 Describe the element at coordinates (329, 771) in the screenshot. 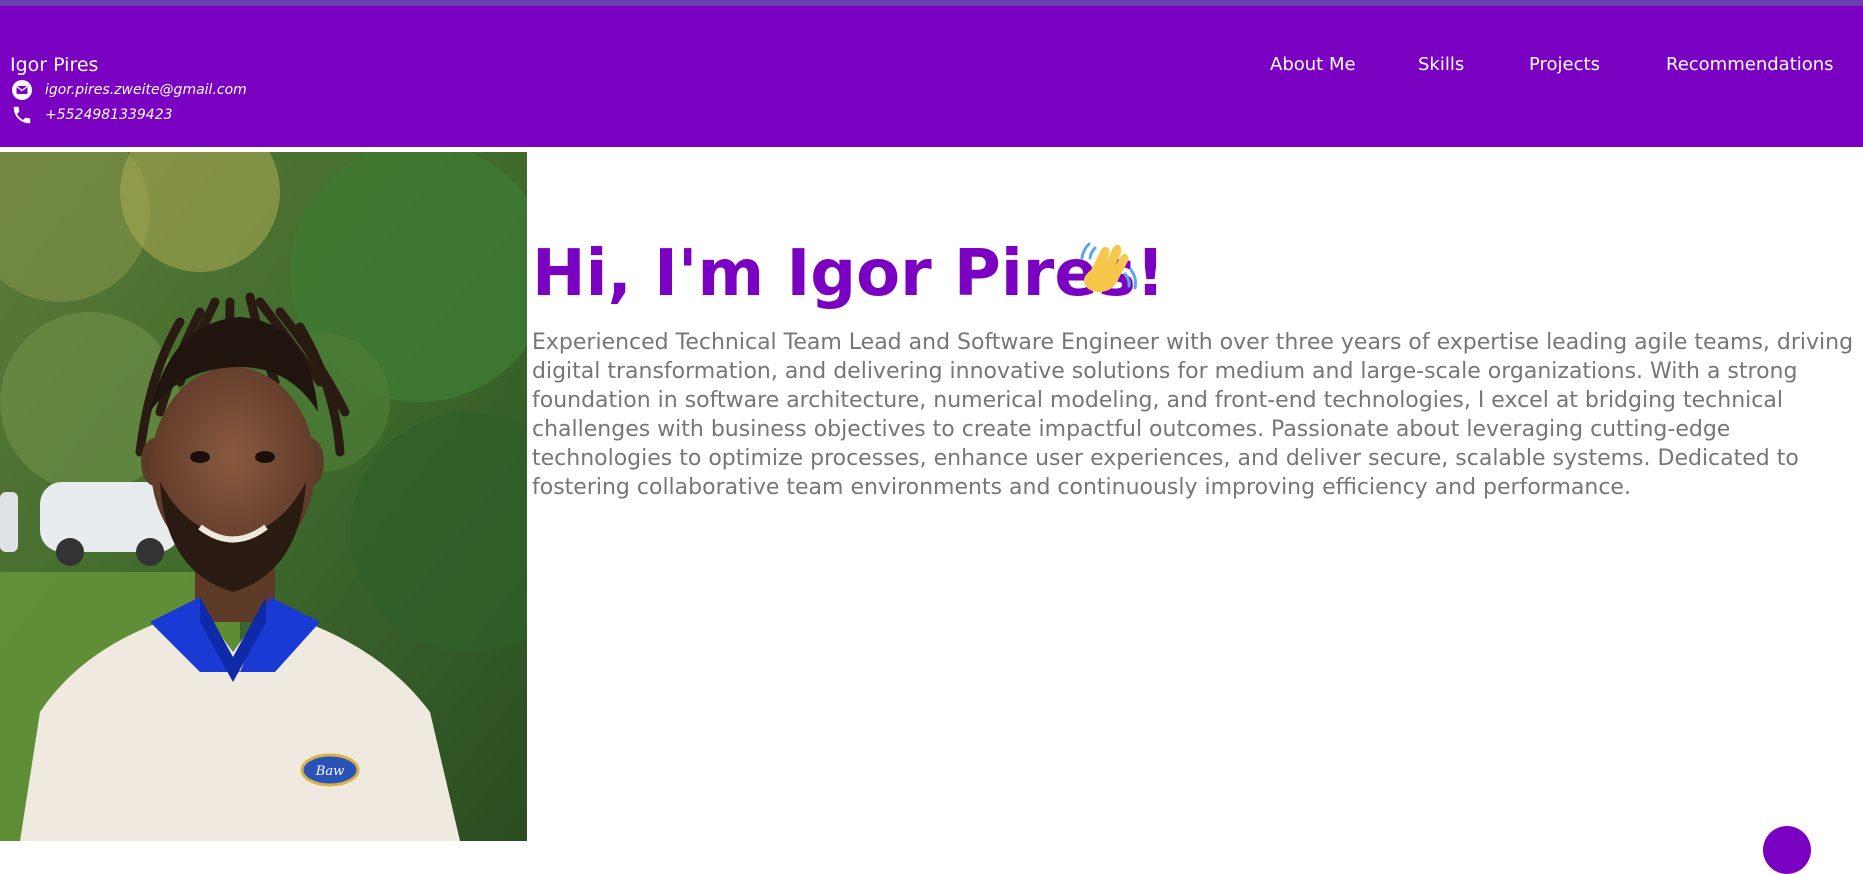

I see `shirt-badge-text: Baw` at that location.